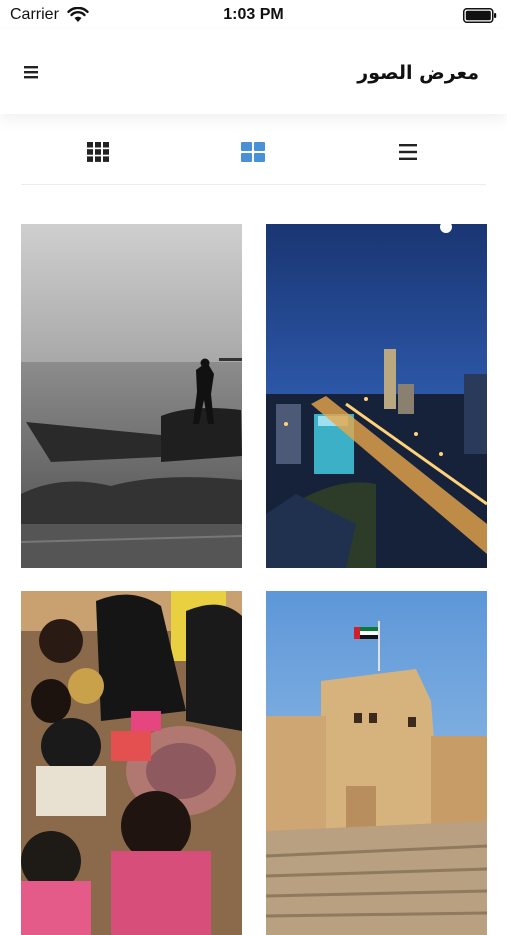  Describe the element at coordinates (480, 15) in the screenshot. I see `battery-icon` at that location.